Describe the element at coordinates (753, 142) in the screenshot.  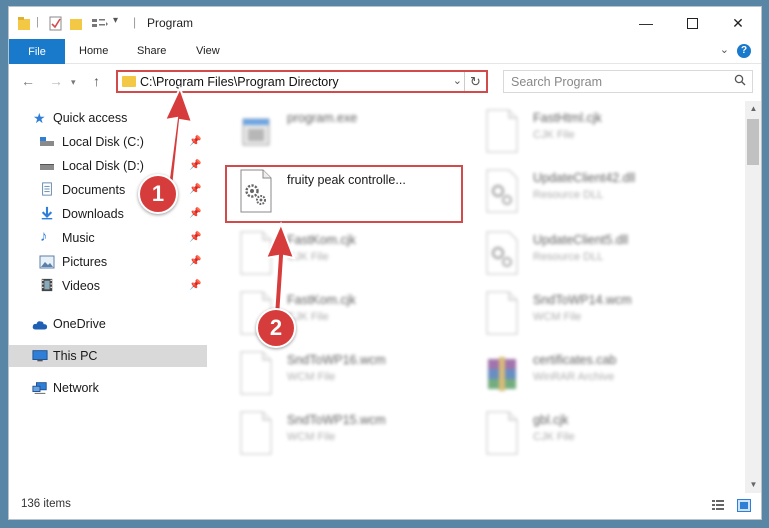
I see `scrollbar-thumb` at that location.